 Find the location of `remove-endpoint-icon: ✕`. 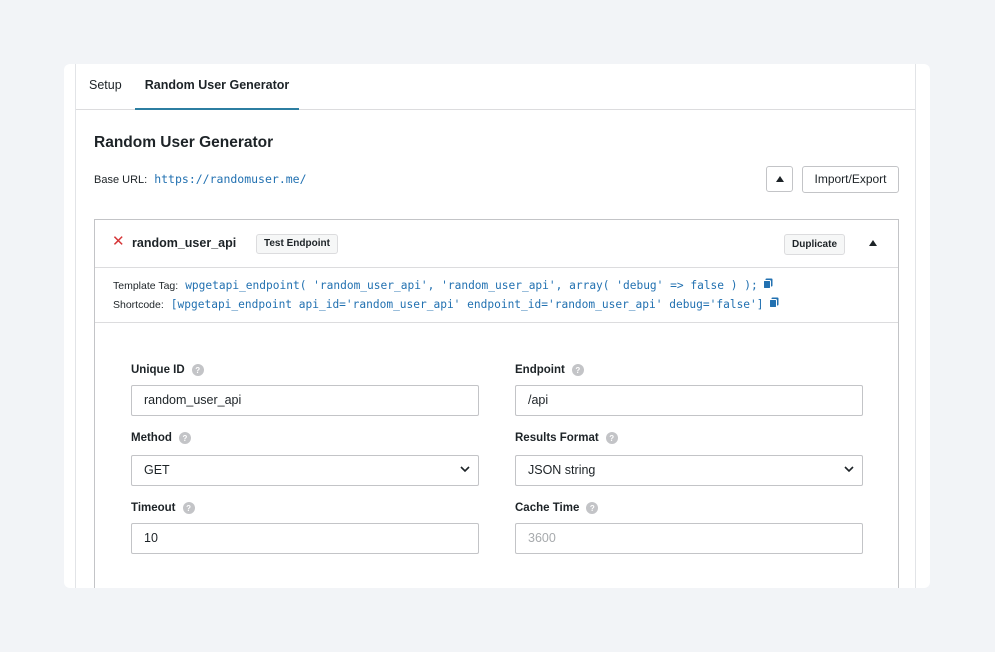

remove-endpoint-icon: ✕ is located at coordinates (118, 242).